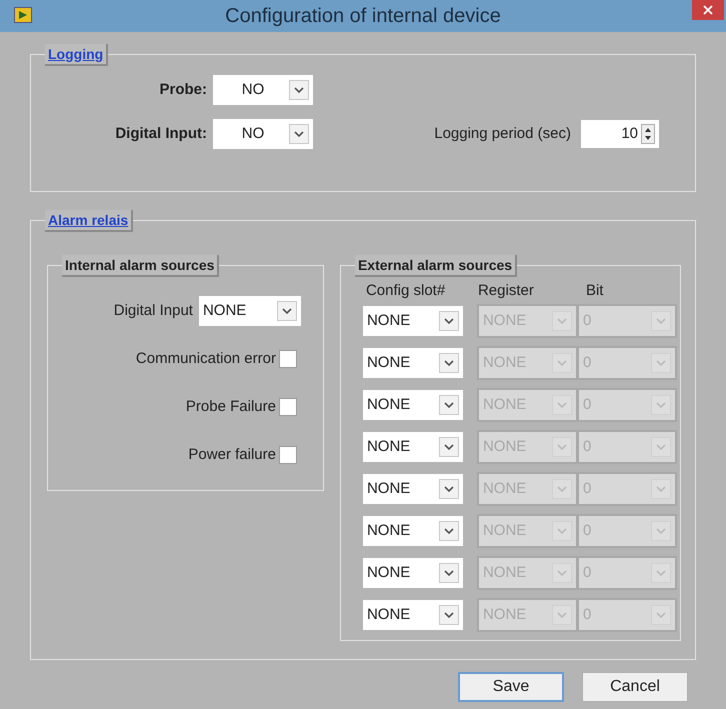 The image size is (726, 709). Describe the element at coordinates (502, 134) in the screenshot. I see `field-label: Logging period (sec)` at that location.